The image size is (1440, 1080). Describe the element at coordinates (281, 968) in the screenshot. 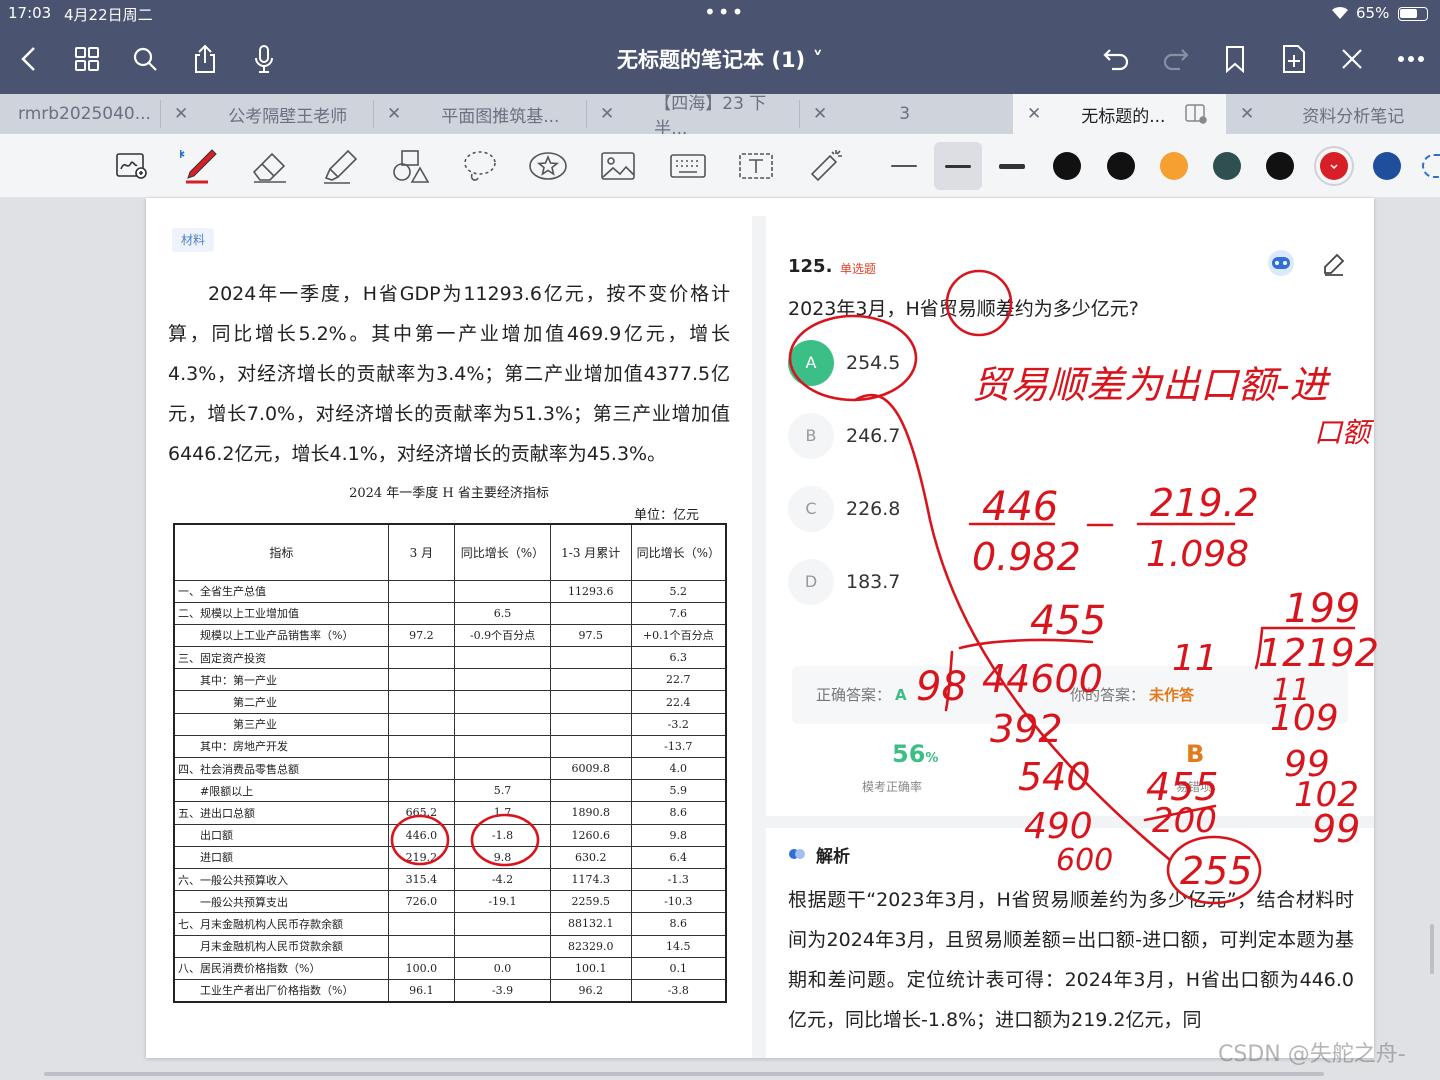

I see `indicator-name: 八、居民消费价格指数（%）` at that location.